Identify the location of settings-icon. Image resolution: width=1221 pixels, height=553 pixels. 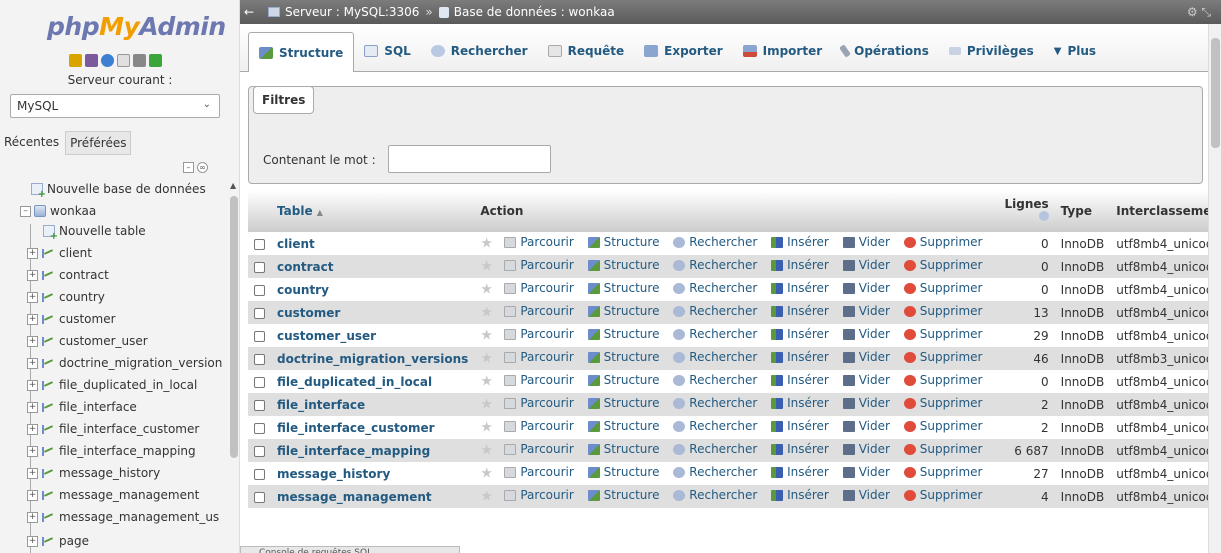
(139, 60).